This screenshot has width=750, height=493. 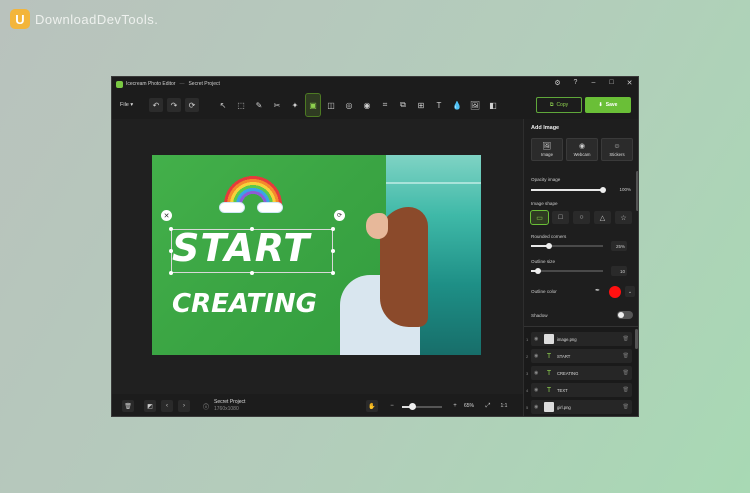 What do you see at coordinates (223, 105) in the screenshot?
I see `select-icon: ↖` at bounding box center [223, 105].